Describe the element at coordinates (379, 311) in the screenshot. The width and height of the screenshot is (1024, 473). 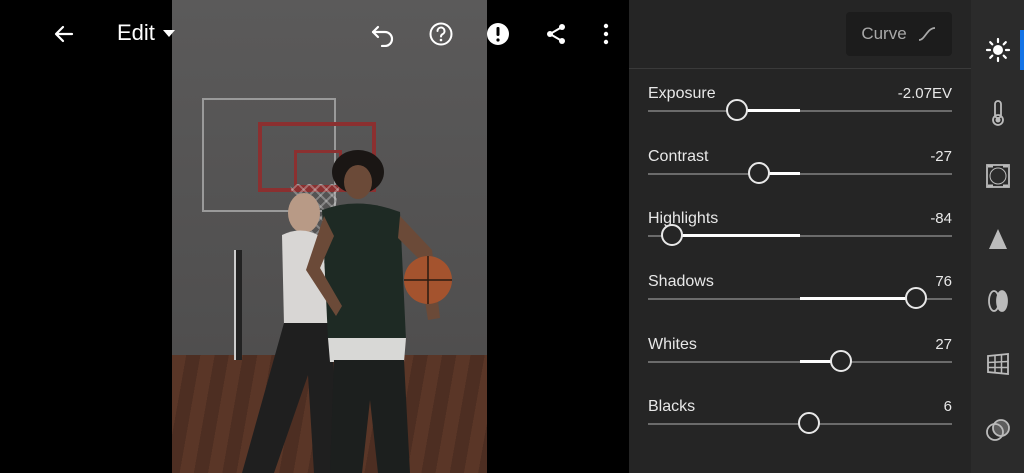
I see `photo-person-right` at that location.